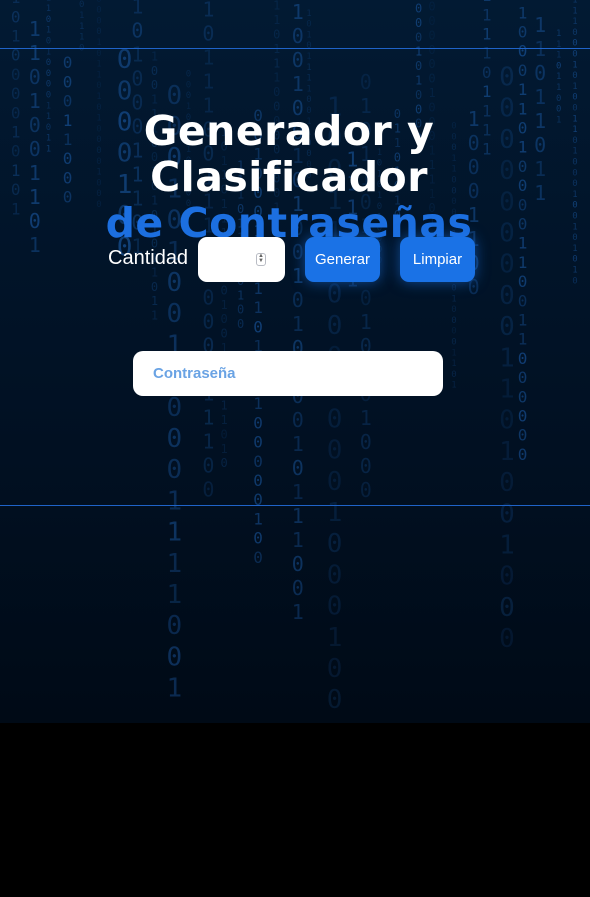 Image resolution: width=590 pixels, height=897 pixels. Describe the element at coordinates (288, 373) in the screenshot. I see `password-field: Contraseña` at that location.